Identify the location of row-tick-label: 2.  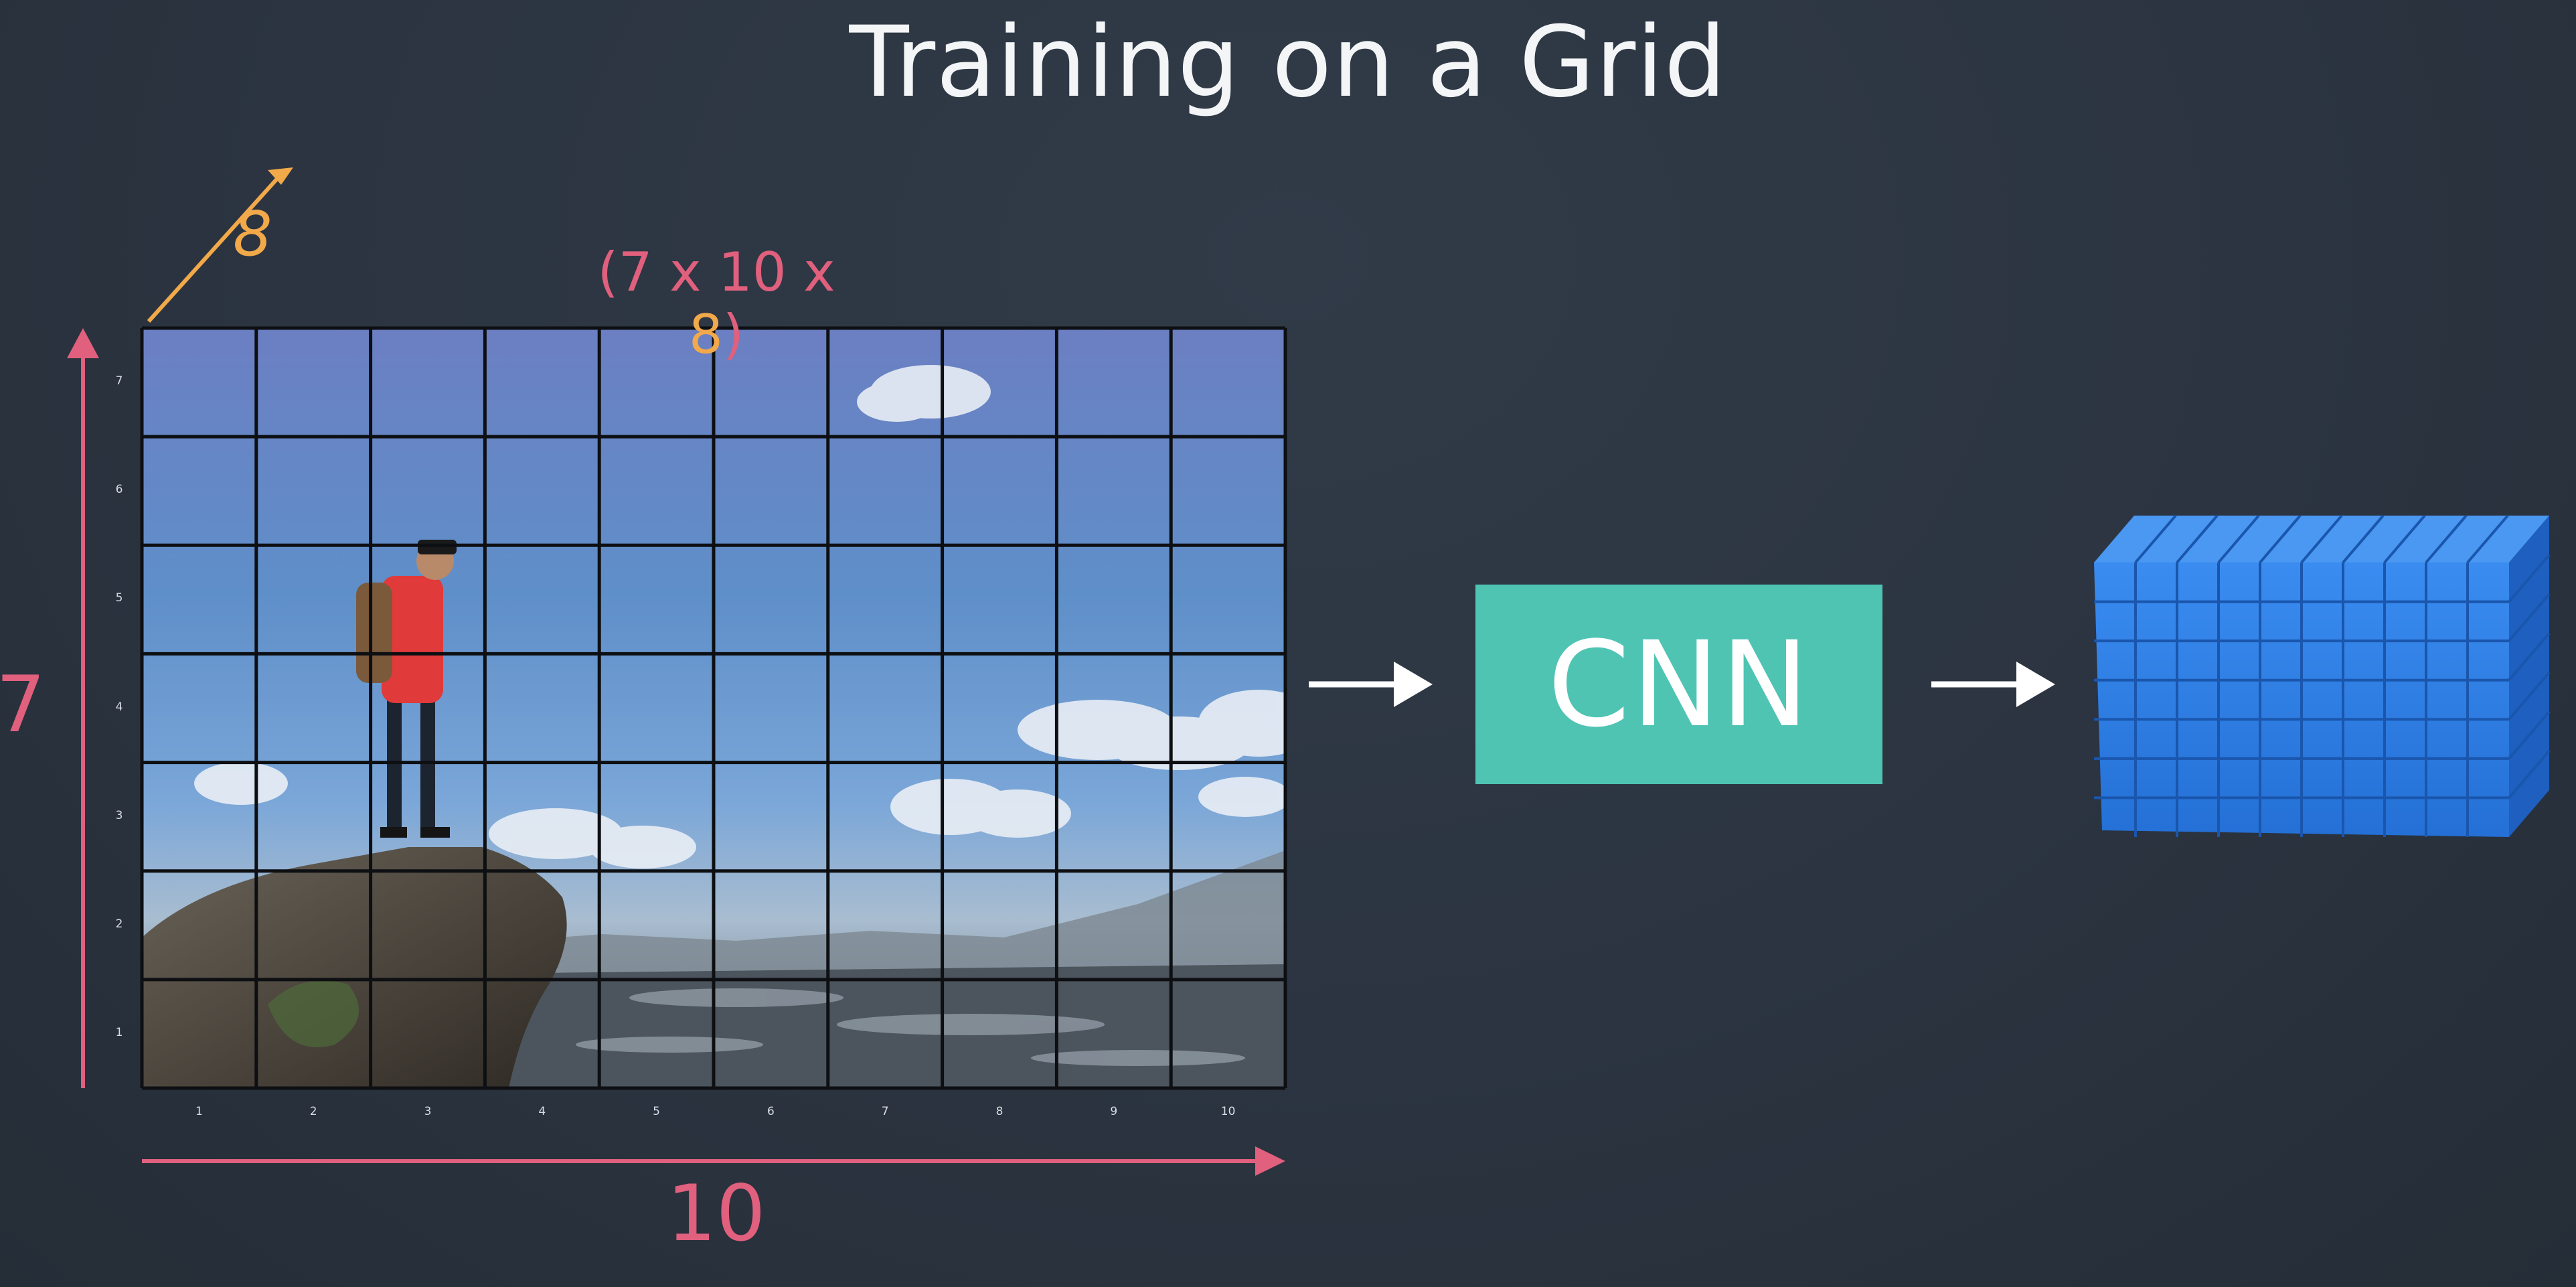
(119, 924).